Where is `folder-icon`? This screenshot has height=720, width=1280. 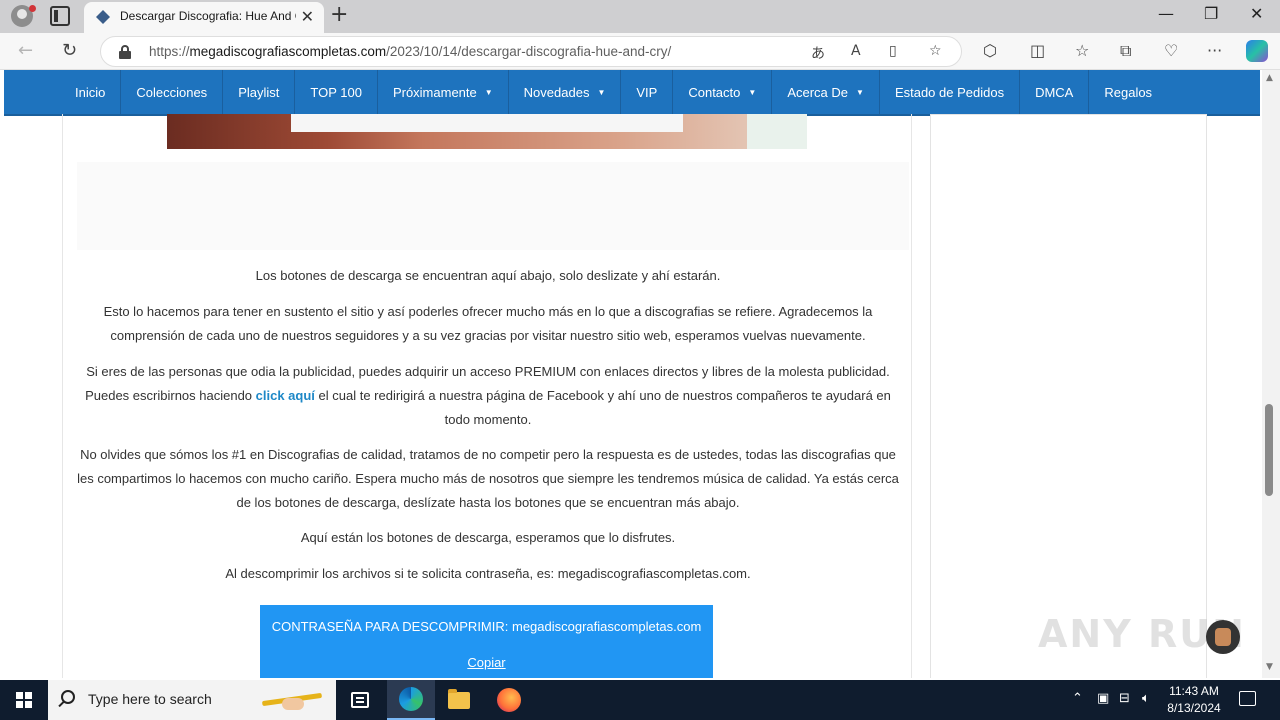
folder-icon is located at coordinates (459, 698).